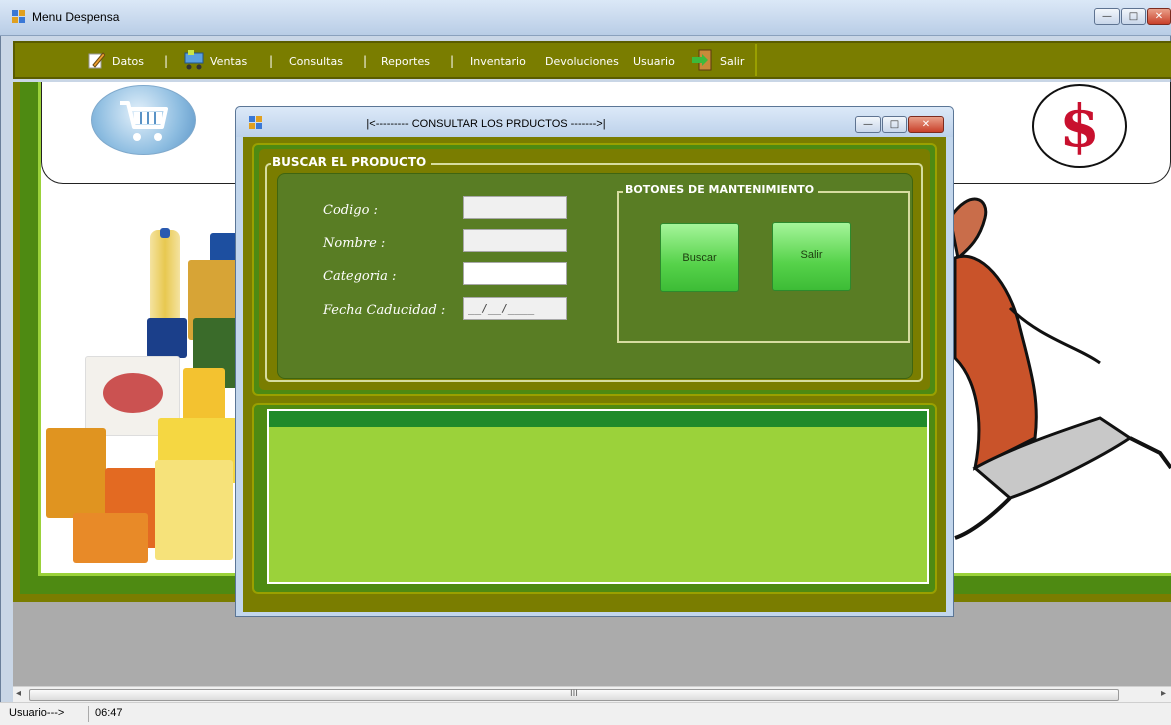 The height and width of the screenshot is (725, 1171). Describe the element at coordinates (515, 207) in the screenshot. I see `codigo-input` at that location.